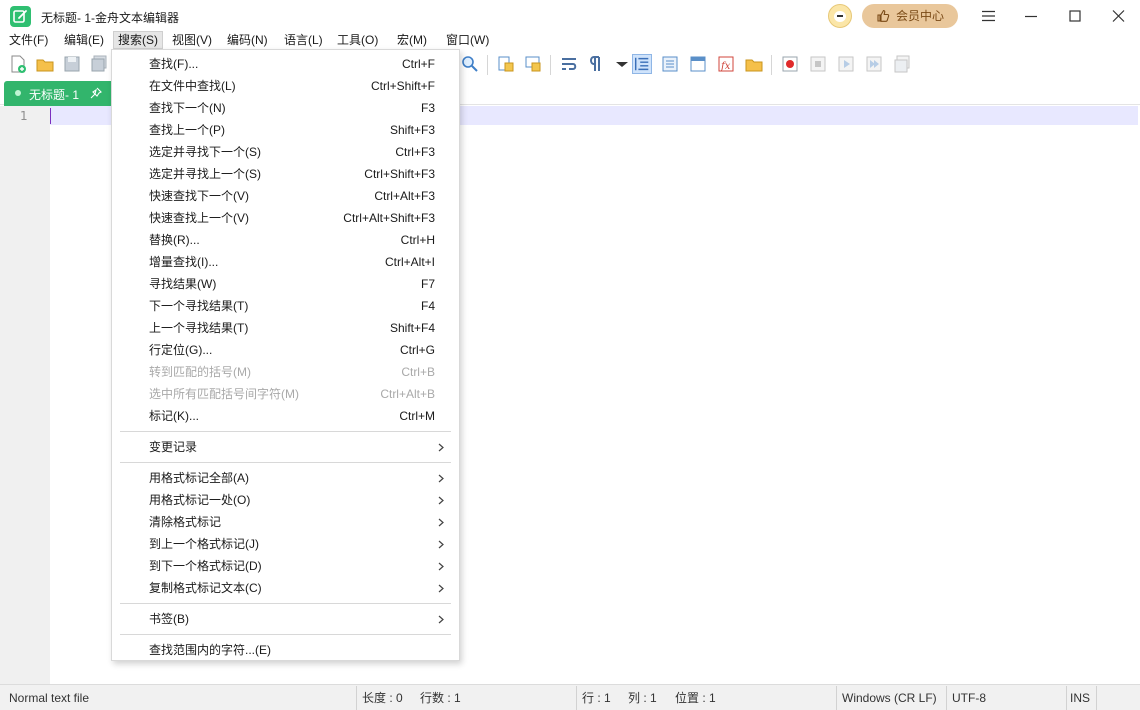 The image size is (1140, 710). What do you see at coordinates (28, 40) in the screenshot?
I see `menu-file: 文件(F)` at bounding box center [28, 40].